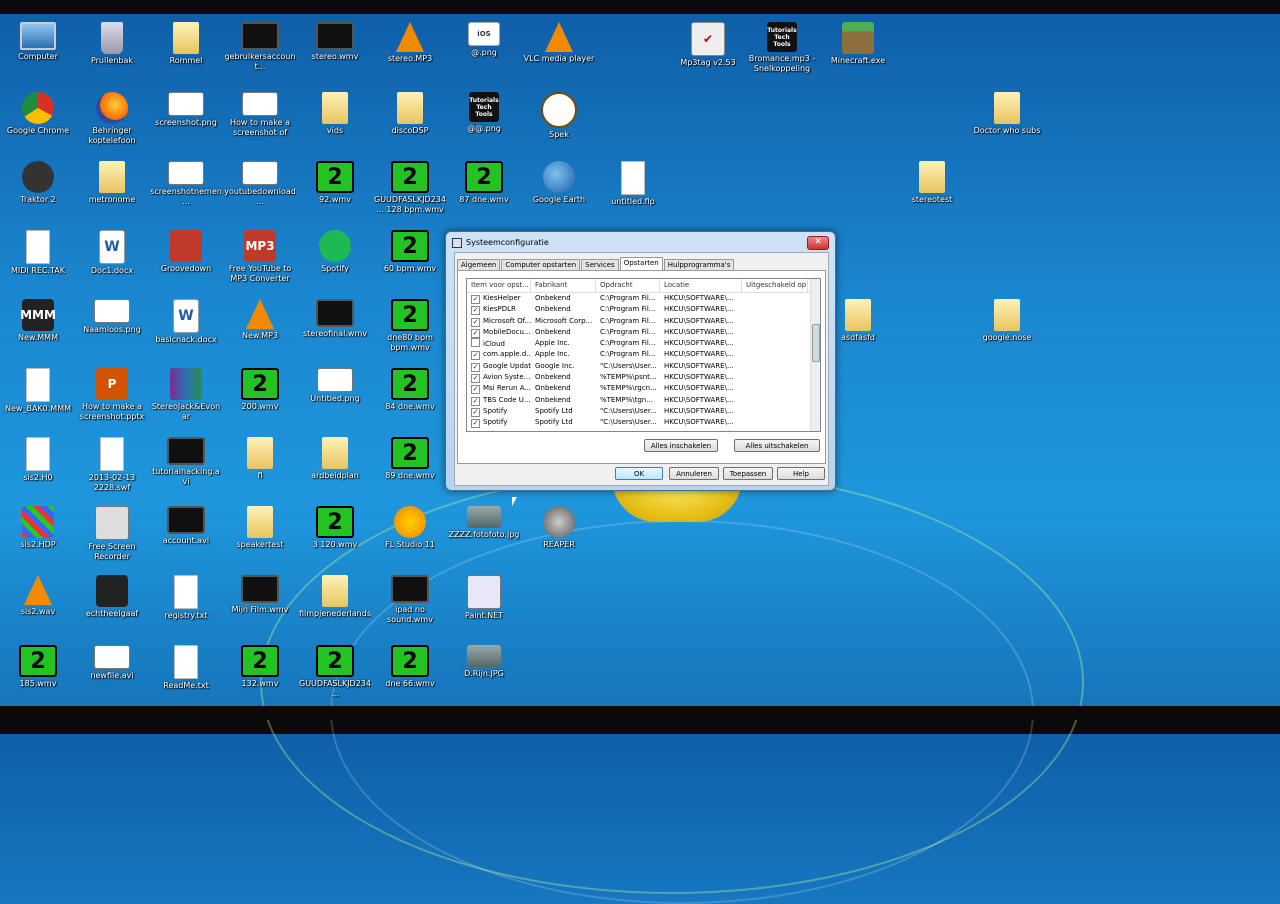 The width and height of the screenshot is (1280, 904). I want to click on desktop-icon: Rommel, so click(186, 51).